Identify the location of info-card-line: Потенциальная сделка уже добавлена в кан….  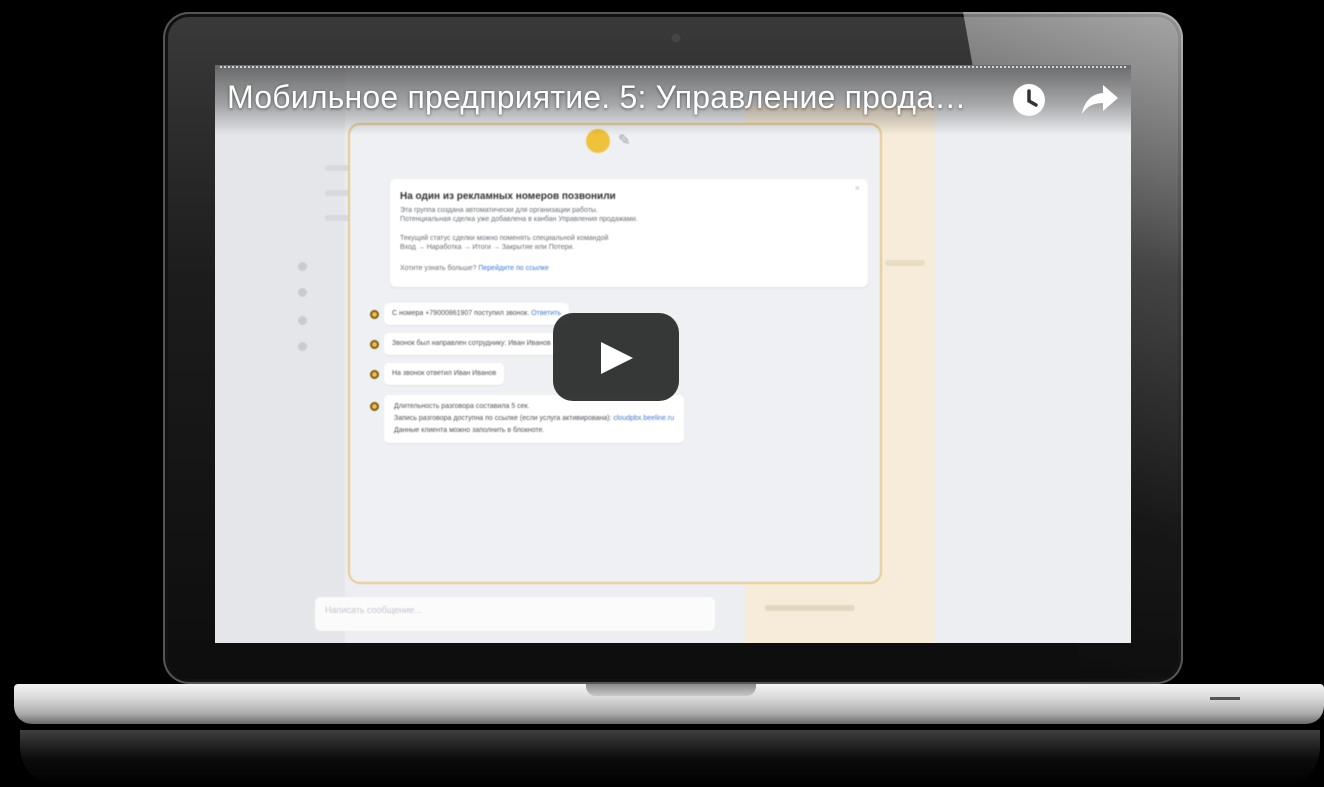
(519, 219).